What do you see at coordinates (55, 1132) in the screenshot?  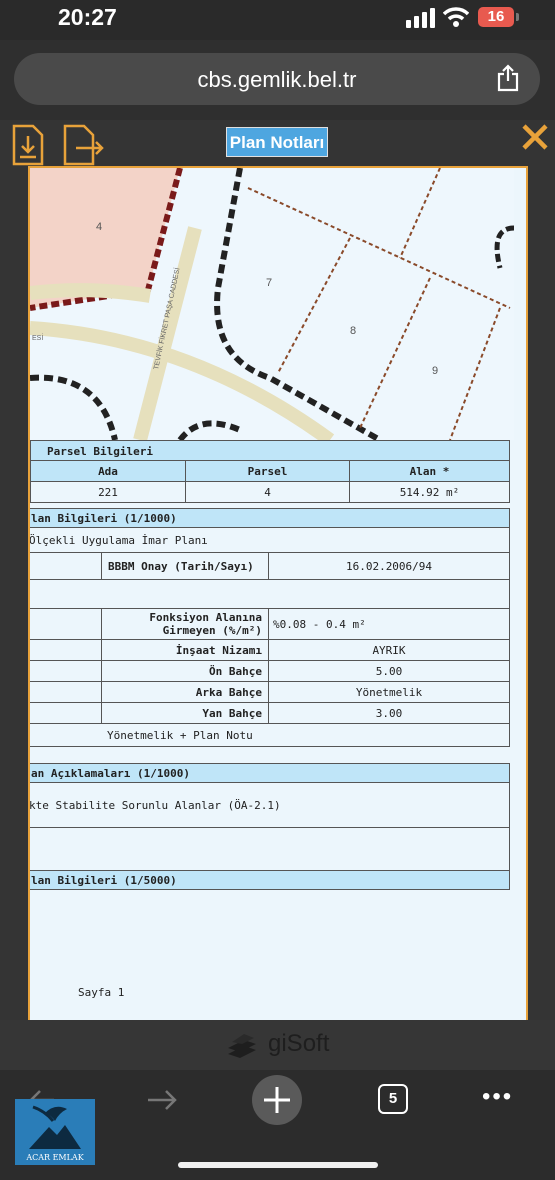 I see `acar-emlak-logo: ACAR EMLAK` at bounding box center [55, 1132].